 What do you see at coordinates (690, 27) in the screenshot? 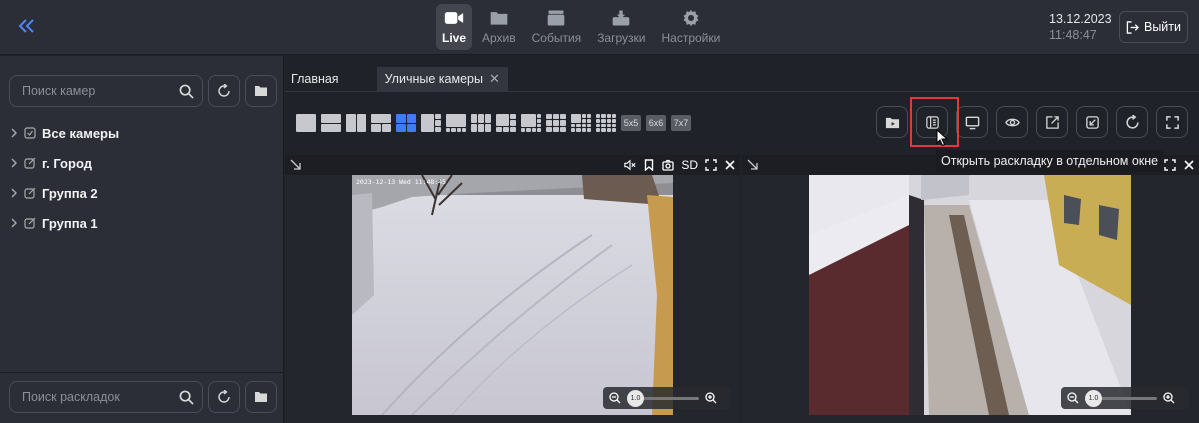
I see `nav-settings: Настройки` at bounding box center [690, 27].